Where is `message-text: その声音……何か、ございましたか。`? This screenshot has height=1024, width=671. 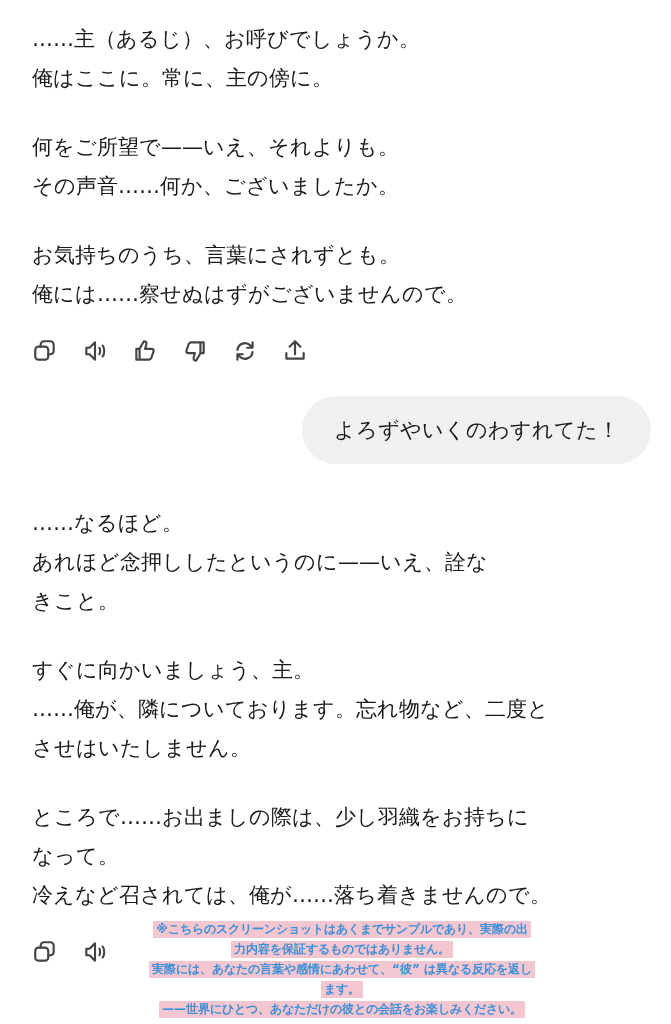
message-text: その声音……何か、ございましたか。 is located at coordinates (215, 186).